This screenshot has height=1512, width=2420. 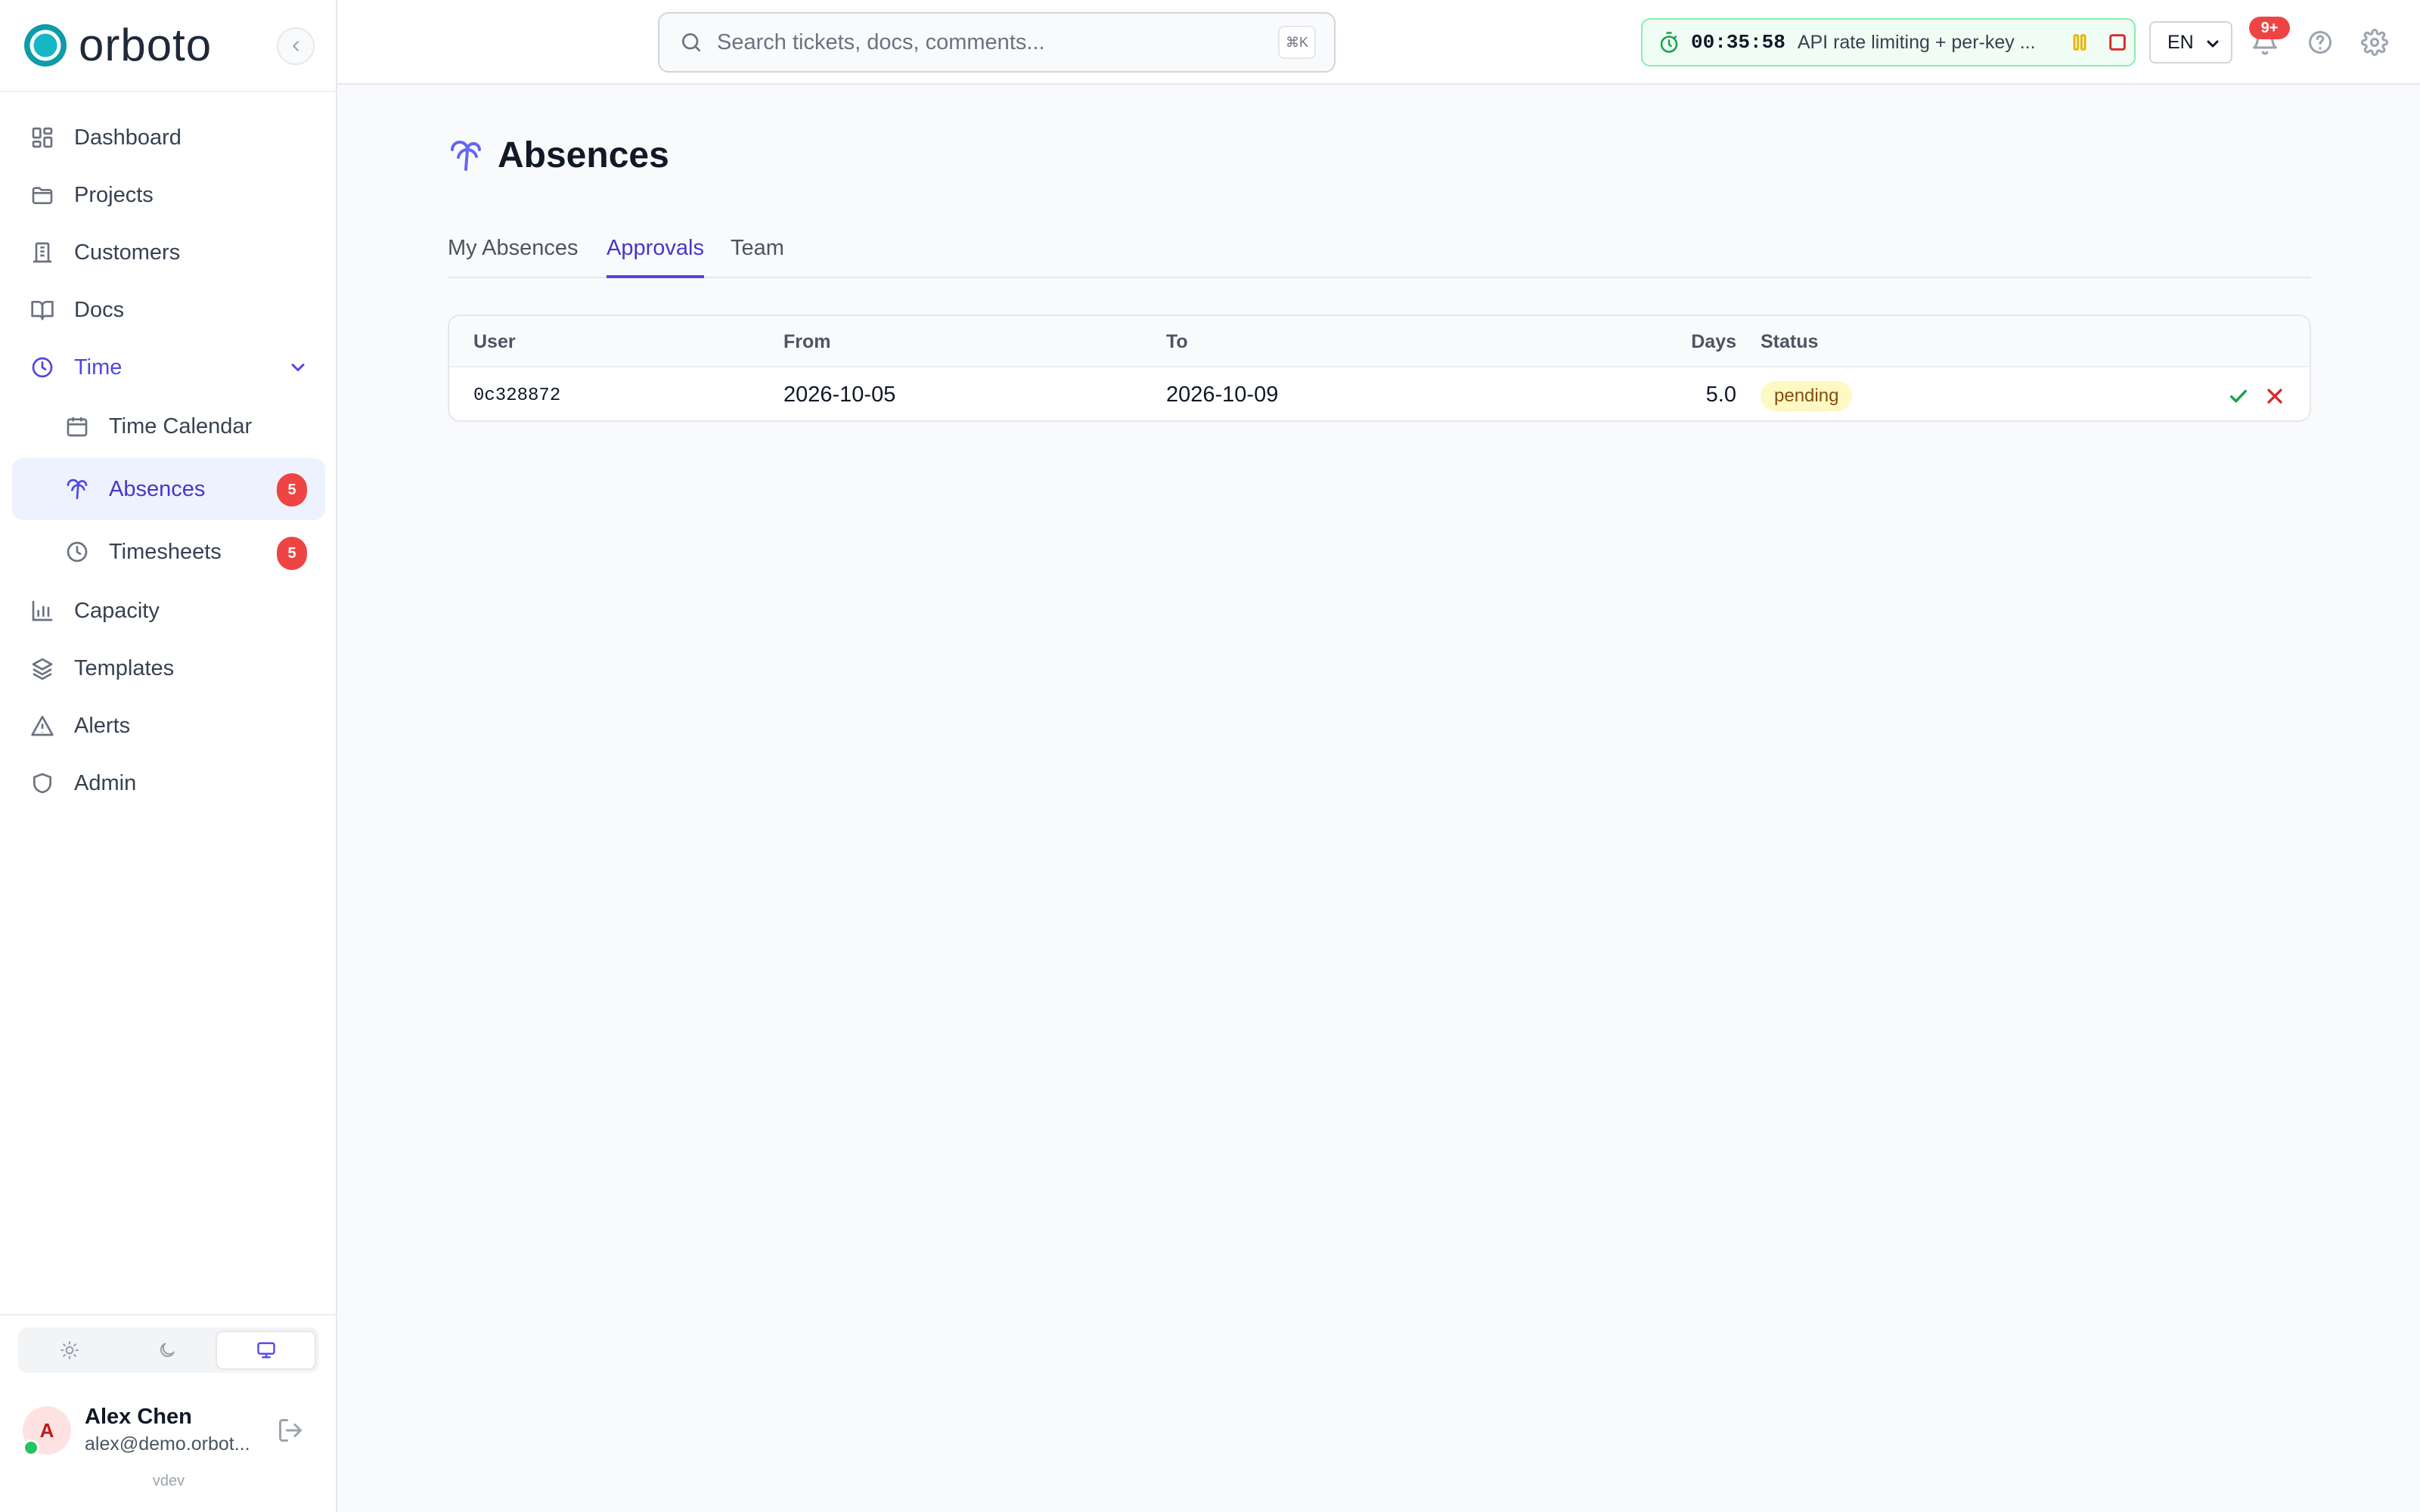 What do you see at coordinates (128, 137) in the screenshot?
I see `sidebar-item-label: Dashboard` at bounding box center [128, 137].